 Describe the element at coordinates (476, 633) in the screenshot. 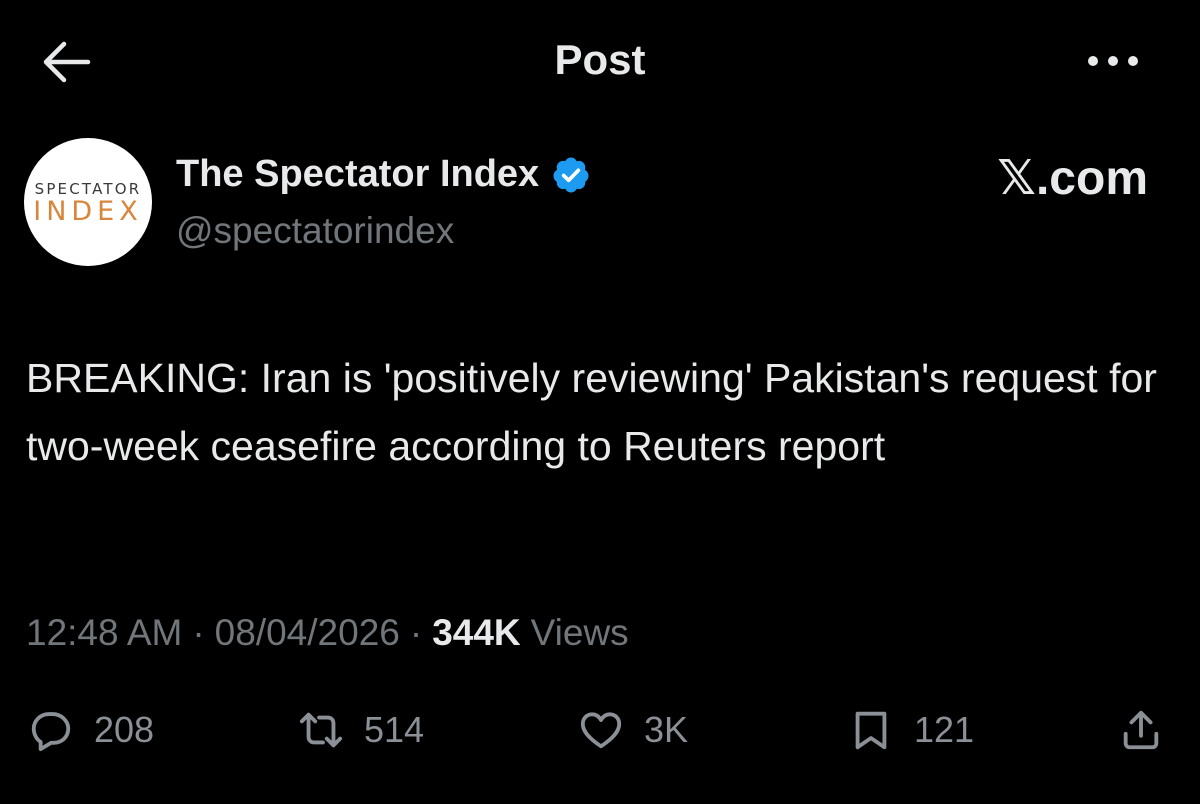

I see `views-count: 344K` at that location.